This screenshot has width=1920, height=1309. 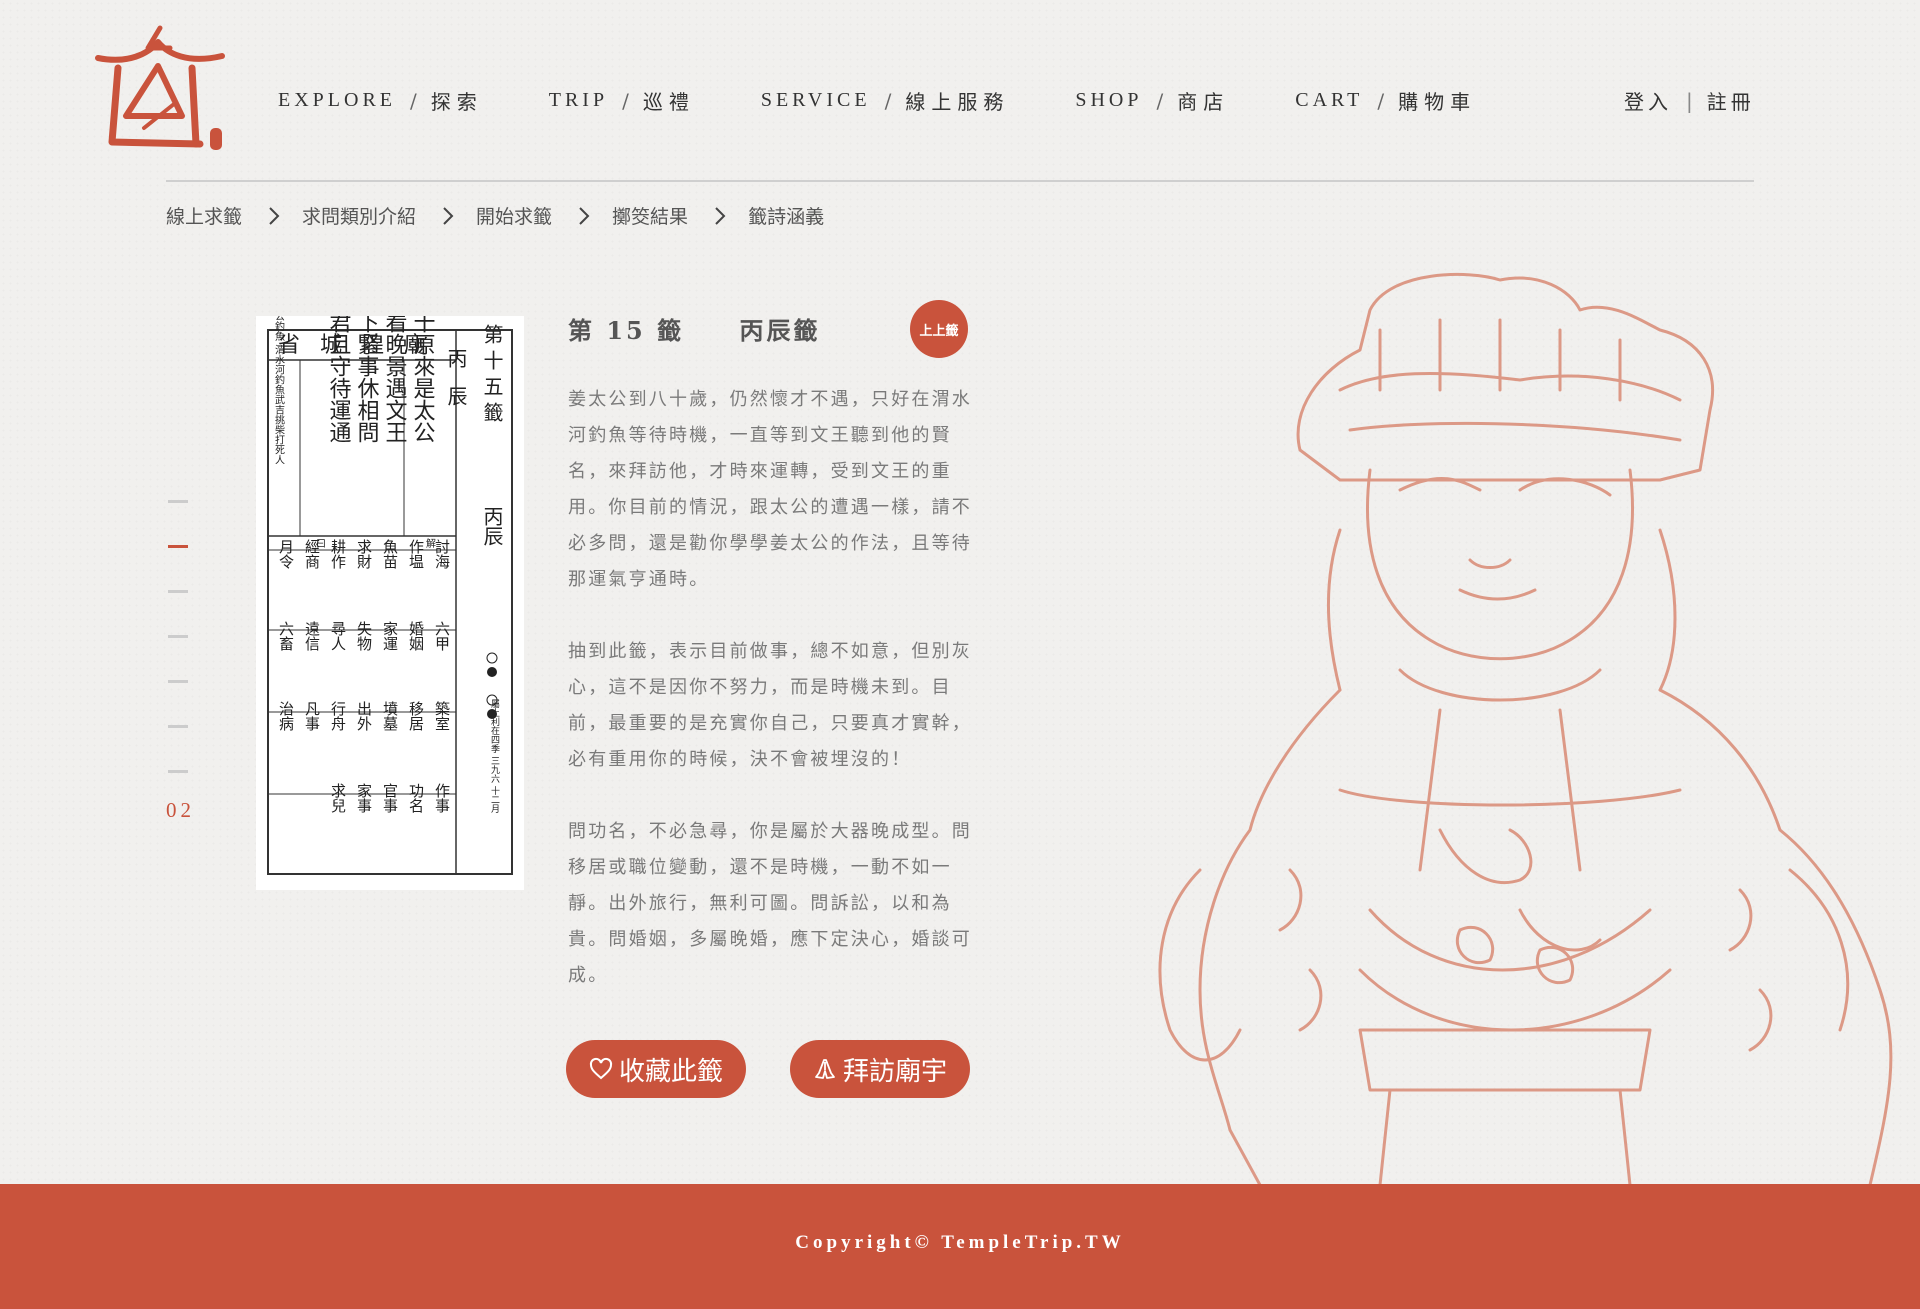 I want to click on fortune-title: 第 15 籤 丙辰籤, so click(x=701, y=328).